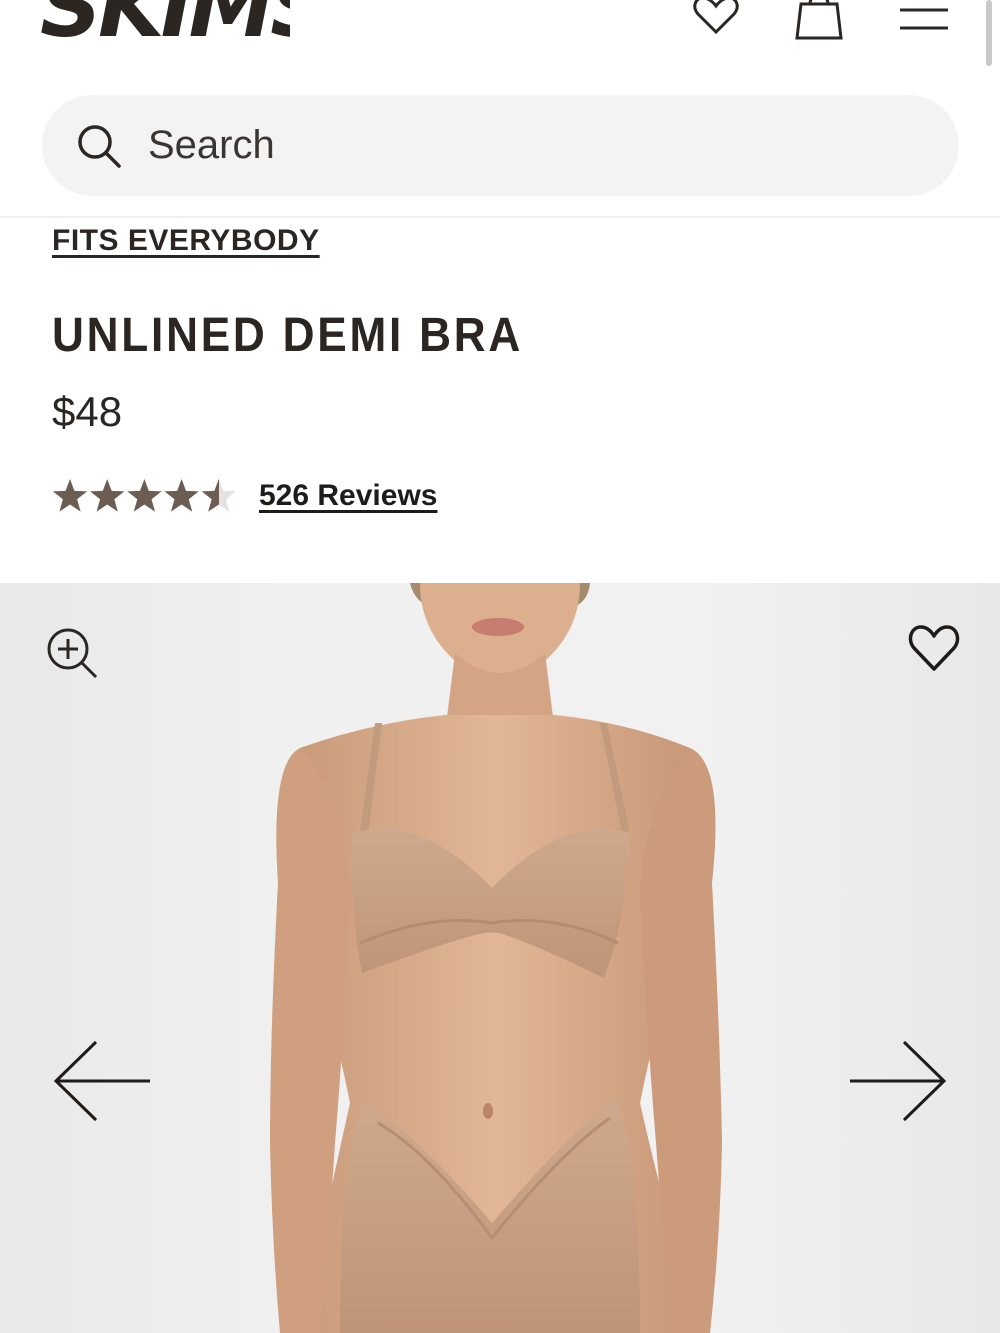 This screenshot has height=1333, width=1000. I want to click on star-rating, so click(145, 496).